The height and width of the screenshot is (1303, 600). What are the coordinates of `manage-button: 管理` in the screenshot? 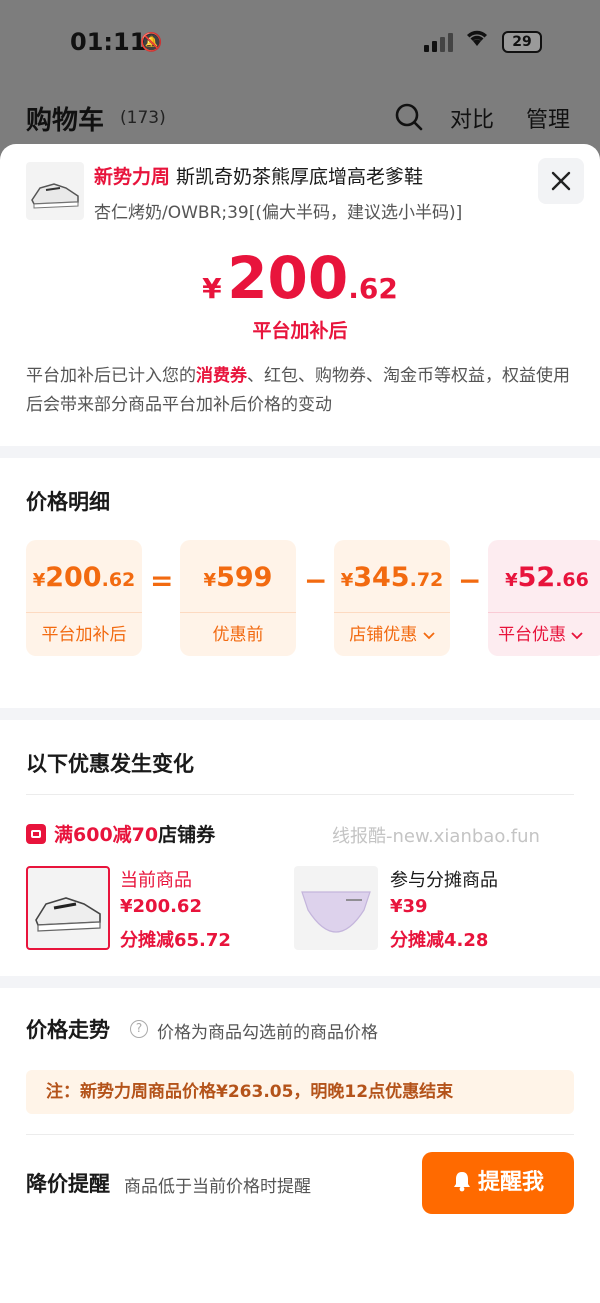 It's located at (548, 118).